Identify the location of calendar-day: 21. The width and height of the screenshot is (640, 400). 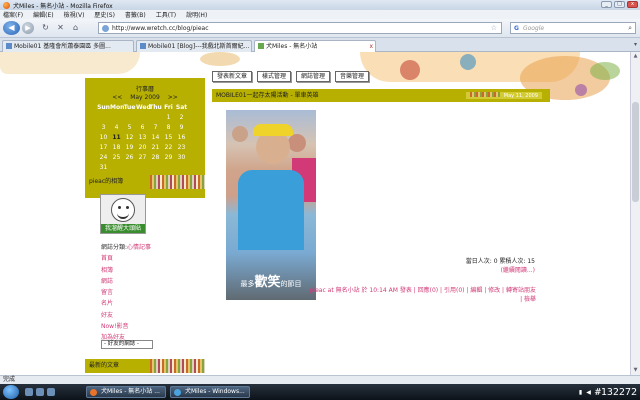
(155, 147).